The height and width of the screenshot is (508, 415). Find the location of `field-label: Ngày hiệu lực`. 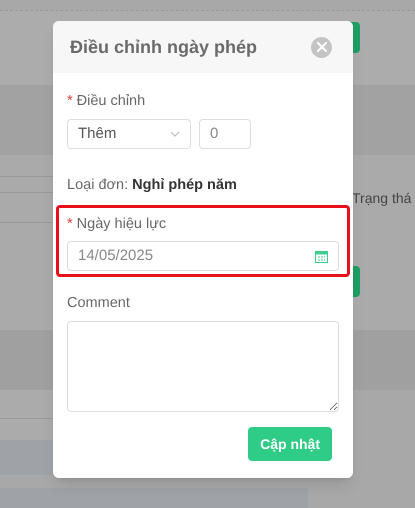

field-label: Ngày hiệu lực is located at coordinates (121, 224).